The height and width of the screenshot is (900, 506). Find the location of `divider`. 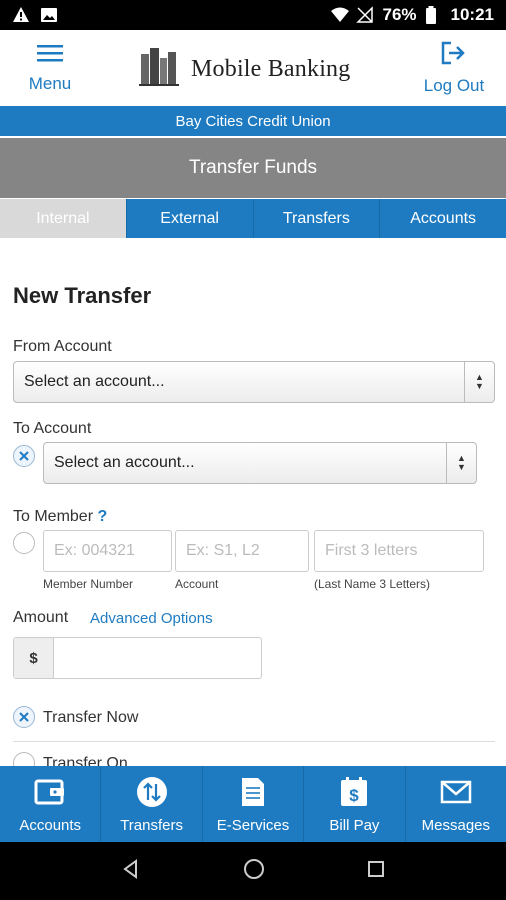

divider is located at coordinates (254, 741).